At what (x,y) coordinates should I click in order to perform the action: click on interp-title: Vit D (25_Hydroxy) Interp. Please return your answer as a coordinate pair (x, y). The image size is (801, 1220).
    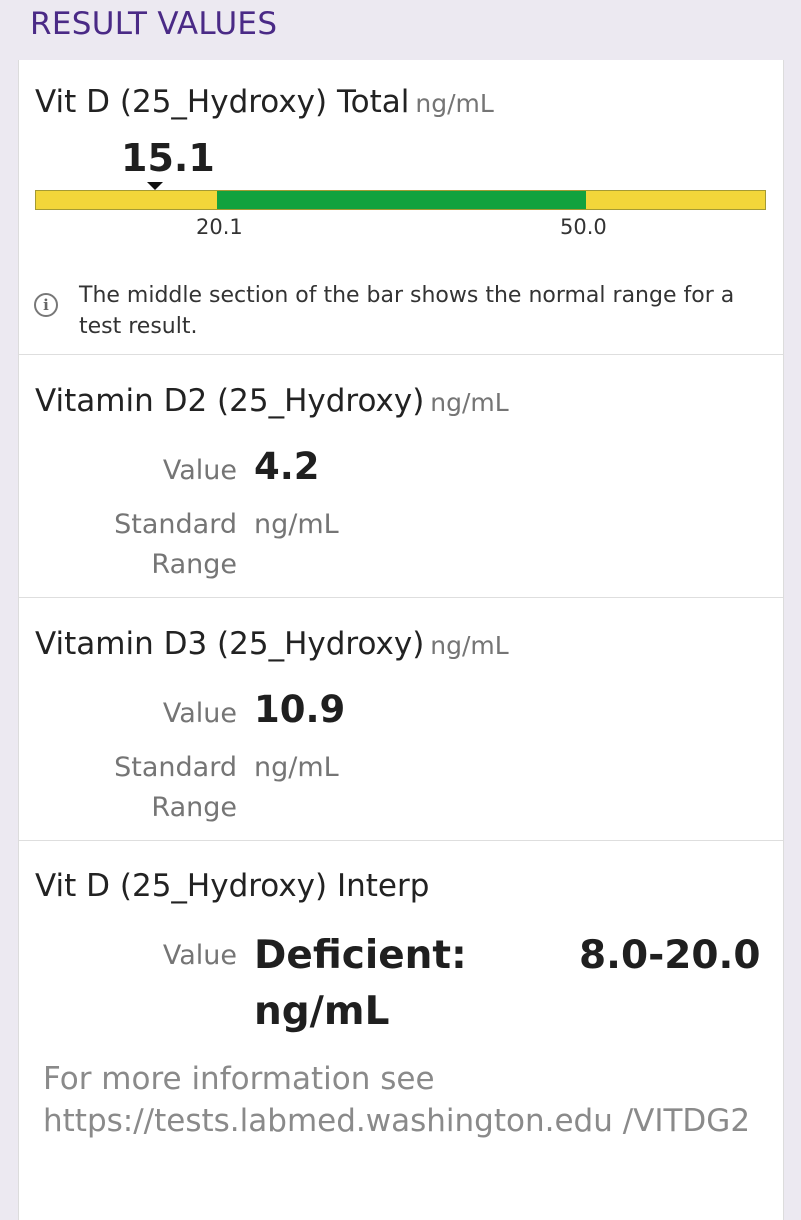
    Looking at the image, I should click on (232, 886).